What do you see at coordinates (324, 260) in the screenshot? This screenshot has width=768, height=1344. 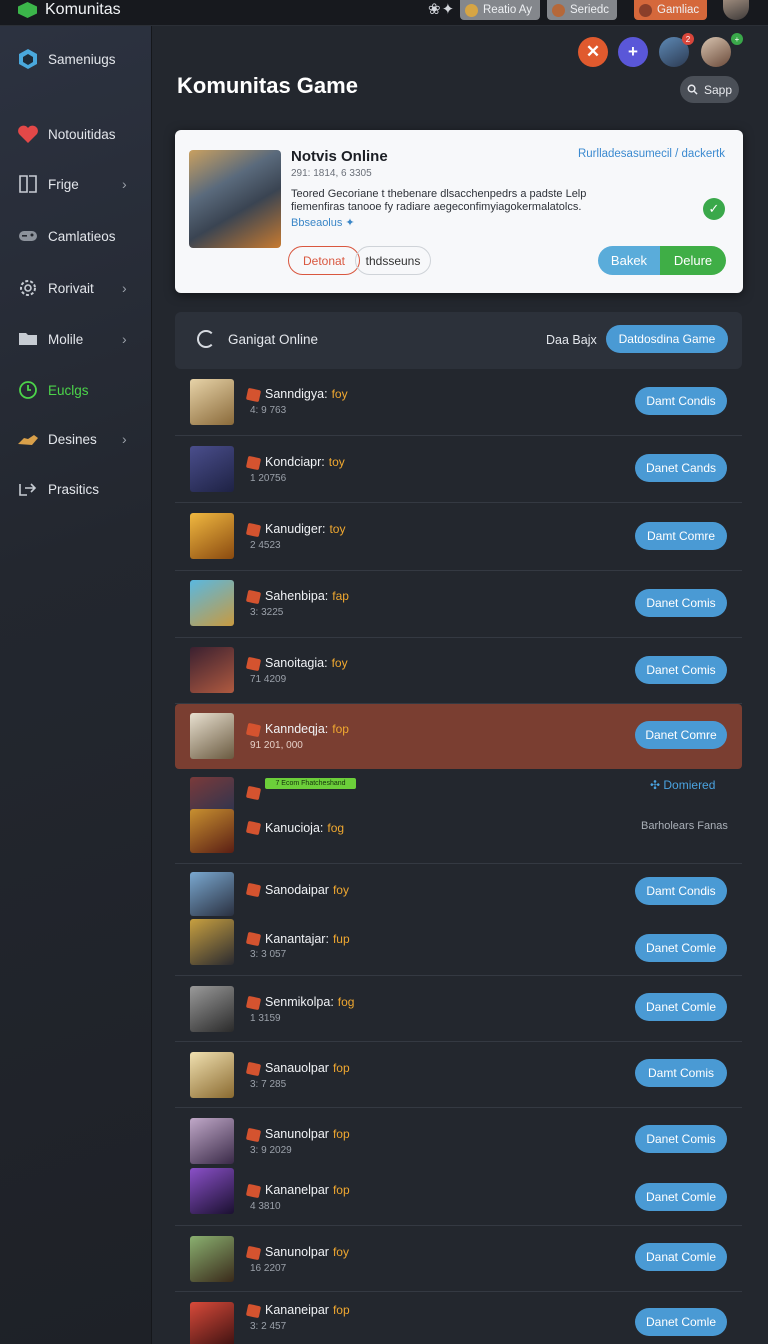 I see `detonat-button: Detonat` at bounding box center [324, 260].